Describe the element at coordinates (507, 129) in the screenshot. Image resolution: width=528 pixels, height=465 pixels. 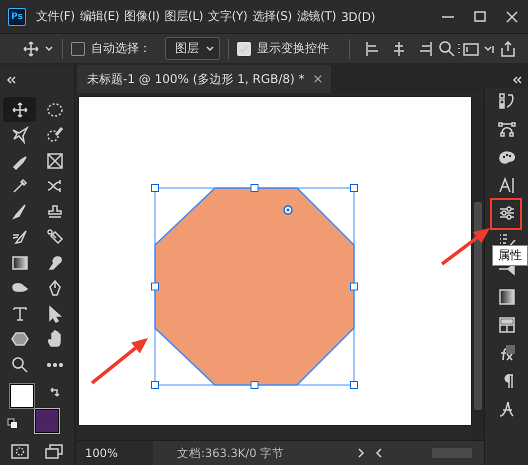
I see `paths-icon` at that location.